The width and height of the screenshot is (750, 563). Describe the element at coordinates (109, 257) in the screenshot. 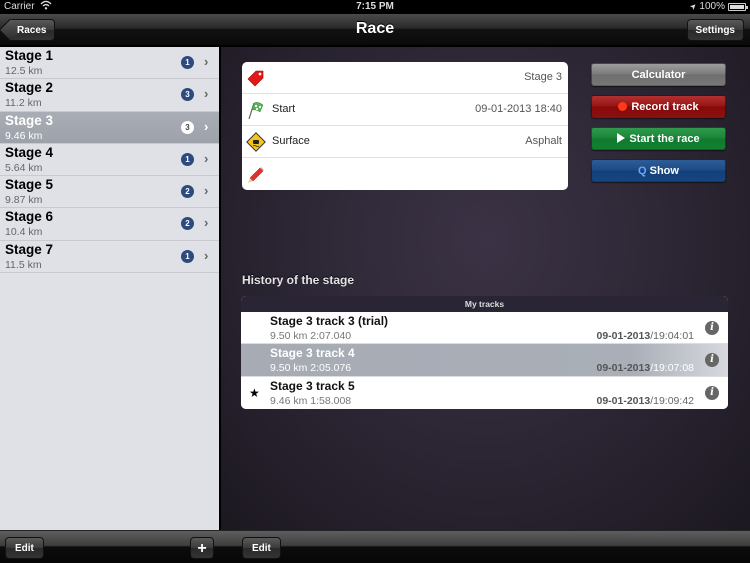

I see `stage-list-item: Stage 7 11.5 km 1 ›` at that location.